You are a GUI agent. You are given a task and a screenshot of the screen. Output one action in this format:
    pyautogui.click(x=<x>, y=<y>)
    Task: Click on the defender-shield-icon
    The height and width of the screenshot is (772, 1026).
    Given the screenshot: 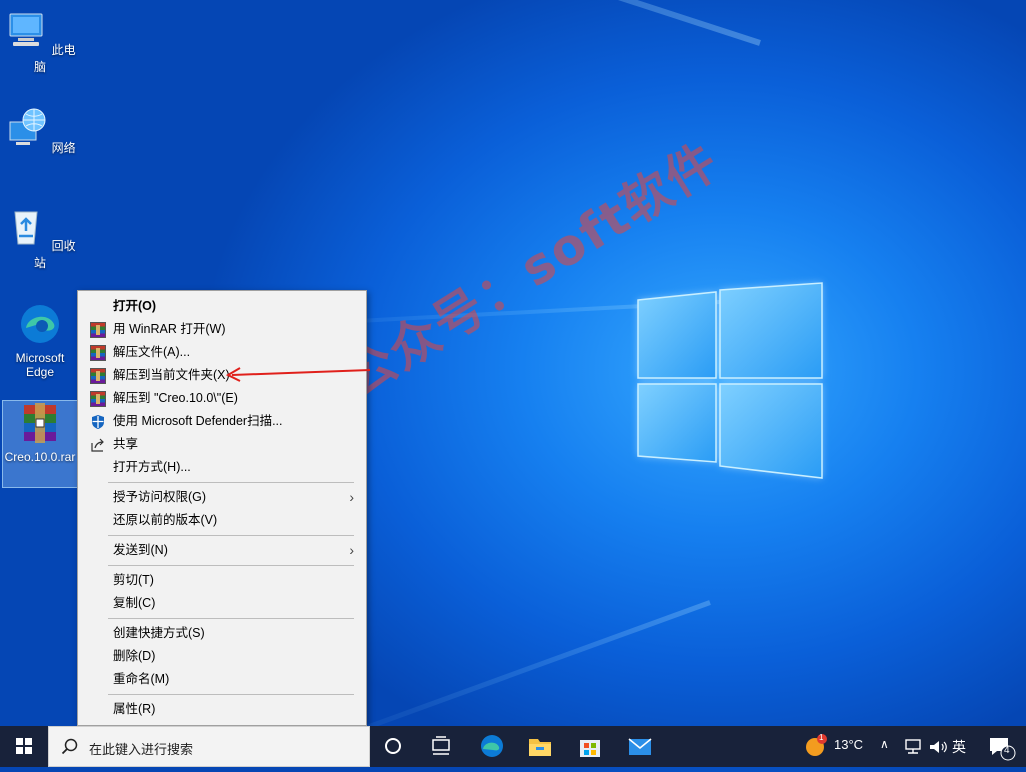 What is the action you would take?
    pyautogui.click(x=98, y=422)
    